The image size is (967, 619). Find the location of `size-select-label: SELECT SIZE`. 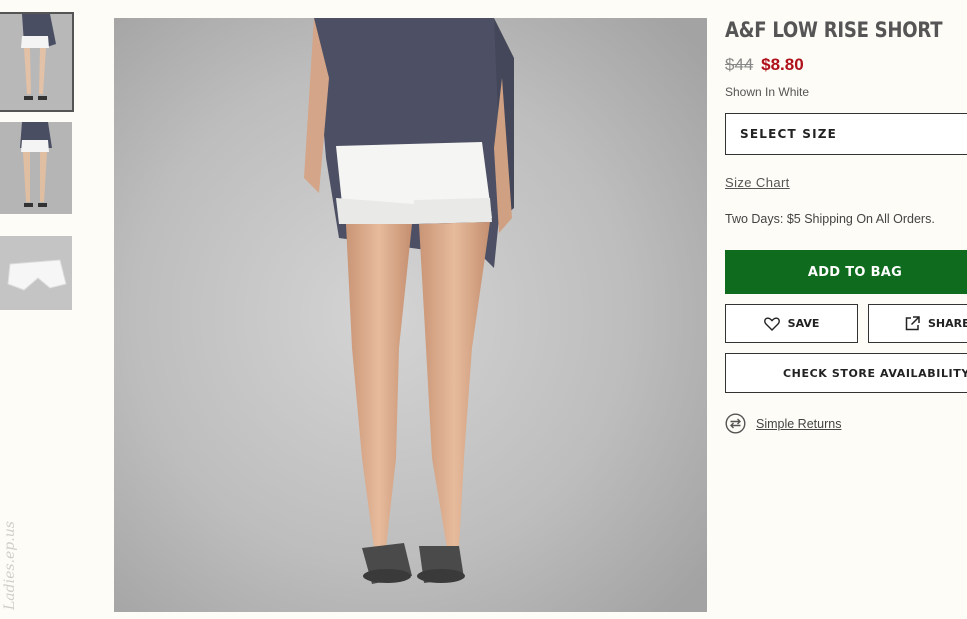

size-select-label: SELECT SIZE is located at coordinates (789, 134).